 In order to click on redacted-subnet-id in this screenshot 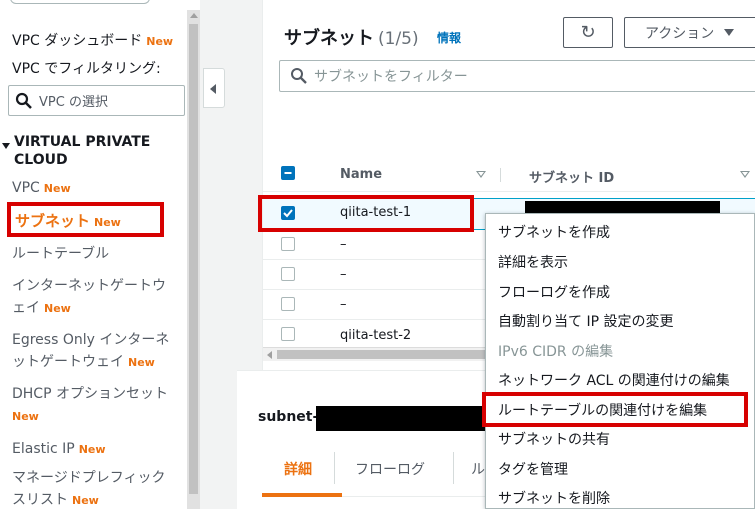, I will do `click(403, 418)`.